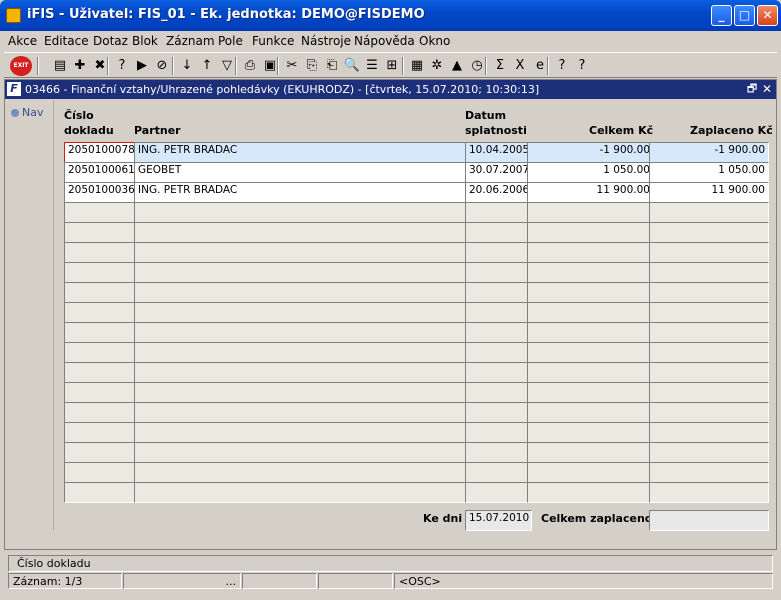 This screenshot has height=600, width=781. What do you see at coordinates (66, 41) in the screenshot?
I see `menu-editace: Editace` at bounding box center [66, 41].